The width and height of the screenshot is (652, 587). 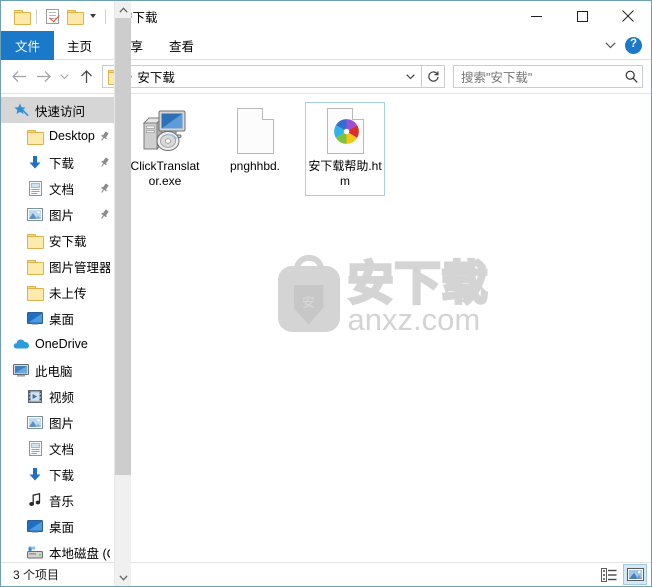 What do you see at coordinates (35, 500) in the screenshot?
I see `music-icon` at bounding box center [35, 500].